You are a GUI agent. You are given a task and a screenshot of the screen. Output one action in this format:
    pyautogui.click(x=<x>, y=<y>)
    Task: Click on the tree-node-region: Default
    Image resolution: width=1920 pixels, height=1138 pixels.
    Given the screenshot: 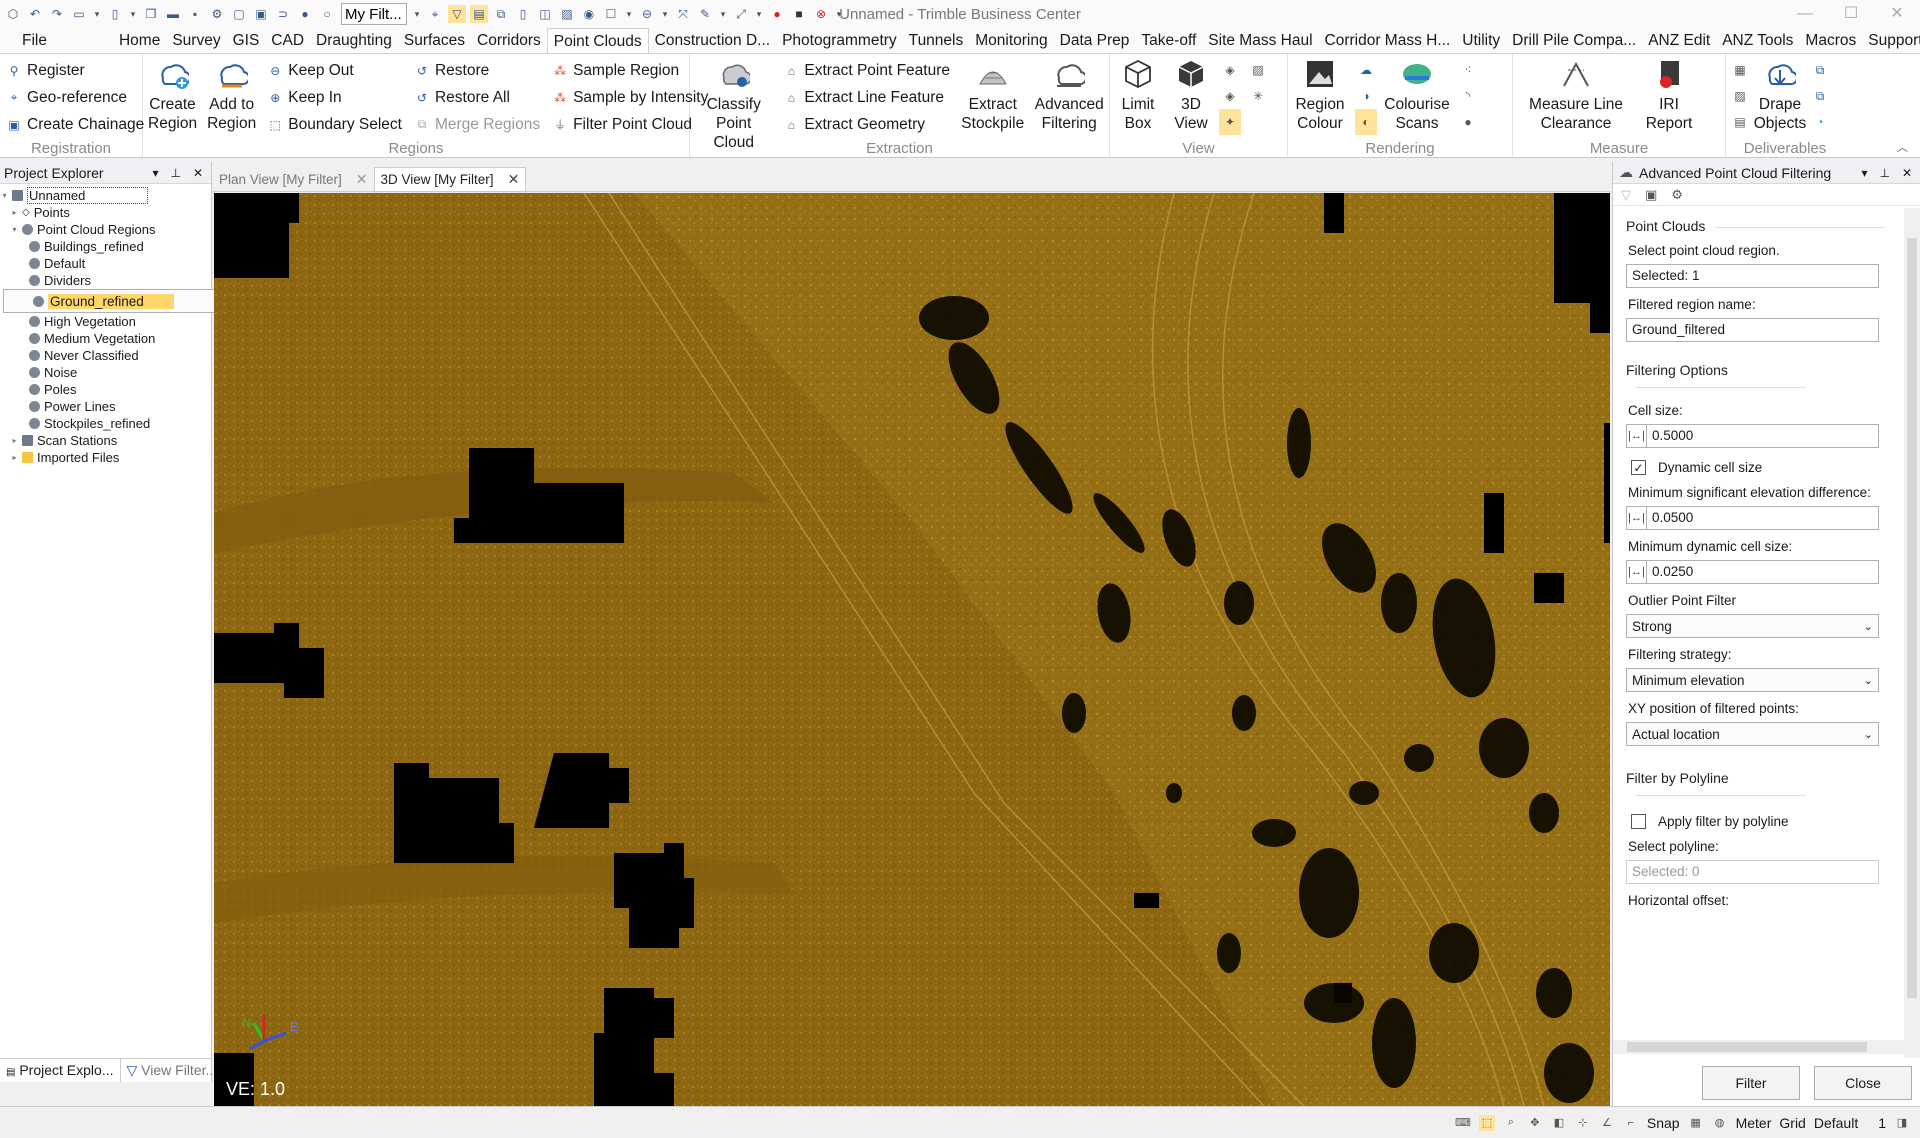 What is the action you would take?
    pyautogui.click(x=105, y=263)
    